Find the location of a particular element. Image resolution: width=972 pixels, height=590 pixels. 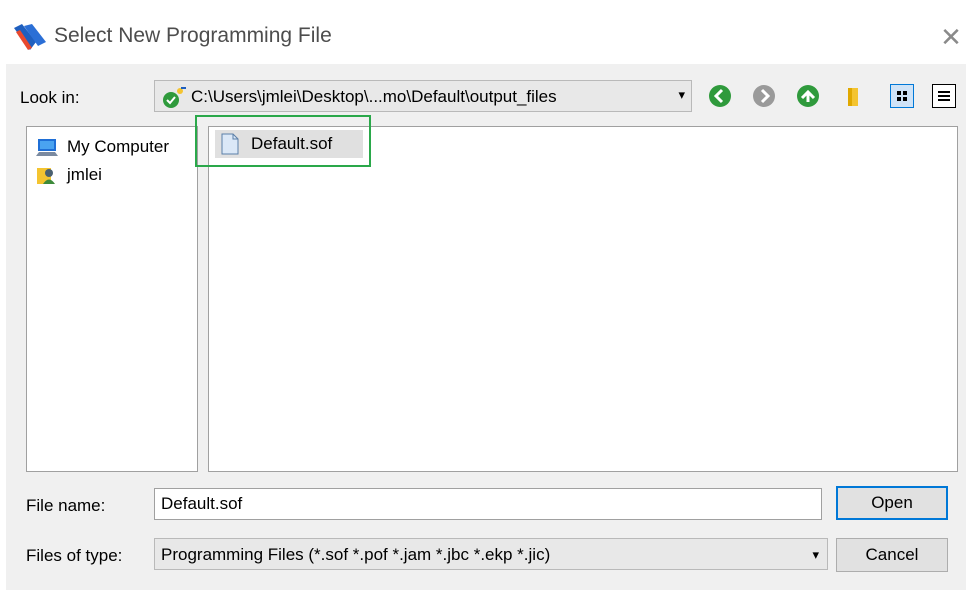

detail-view-button is located at coordinates (944, 96).